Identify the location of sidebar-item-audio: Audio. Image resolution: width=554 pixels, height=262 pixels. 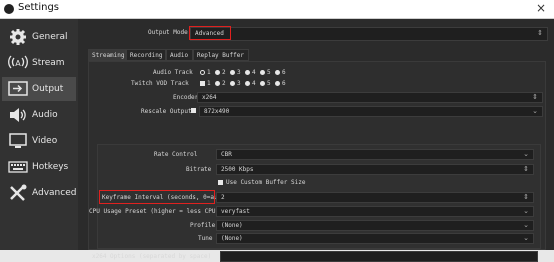
(39, 115).